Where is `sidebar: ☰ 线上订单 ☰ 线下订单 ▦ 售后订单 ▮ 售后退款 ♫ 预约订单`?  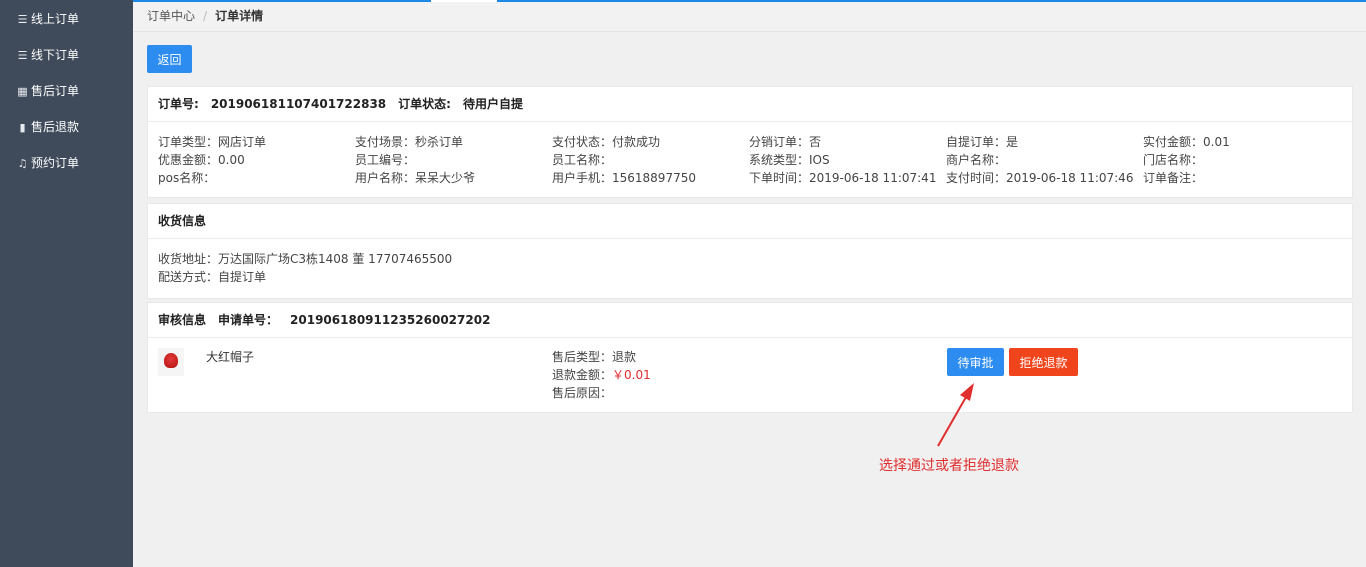
sidebar: ☰ 线上订单 ☰ 线下订单 ▦ 售后订单 ▮ 售后退款 ♫ 预约订单 is located at coordinates (66, 283).